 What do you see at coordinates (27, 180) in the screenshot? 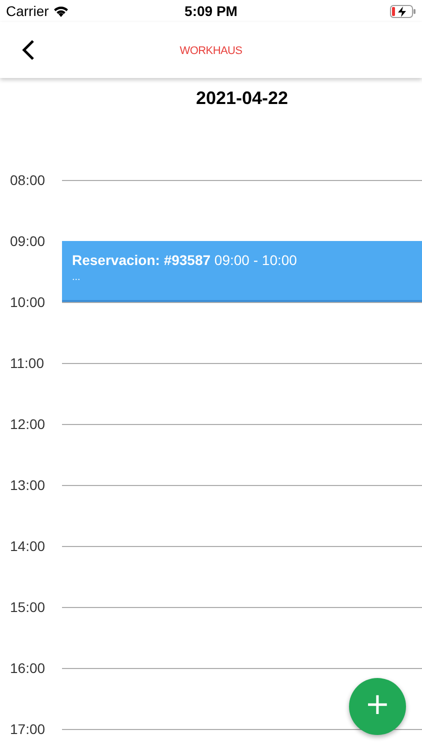
I see `hour-label: 08:00` at bounding box center [27, 180].